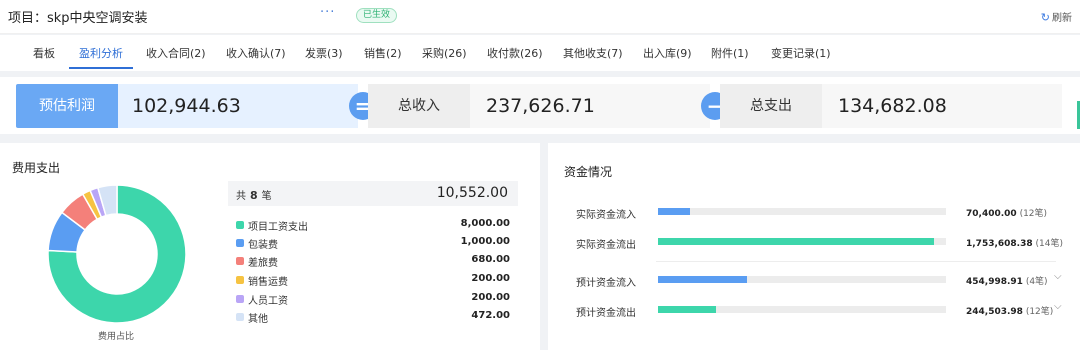 Image resolution: width=1080 pixels, height=350 pixels. What do you see at coordinates (268, 282) in the screenshot?
I see `legend-name: 销售运费` at bounding box center [268, 282].